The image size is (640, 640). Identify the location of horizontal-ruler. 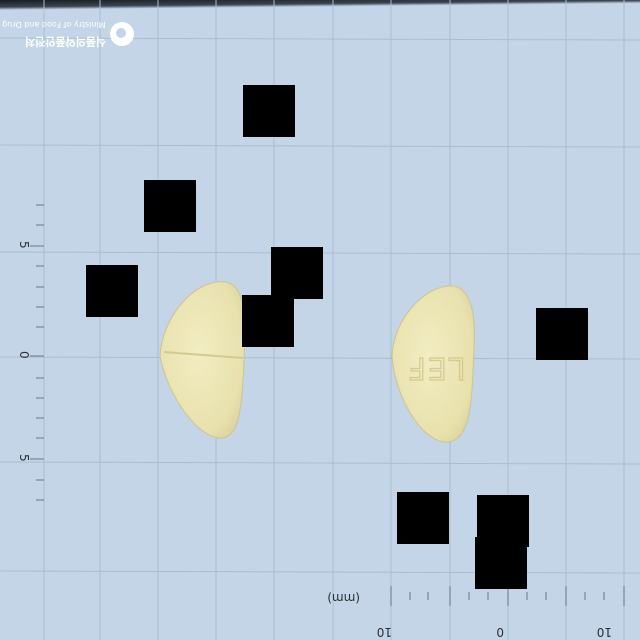
(507, 596).